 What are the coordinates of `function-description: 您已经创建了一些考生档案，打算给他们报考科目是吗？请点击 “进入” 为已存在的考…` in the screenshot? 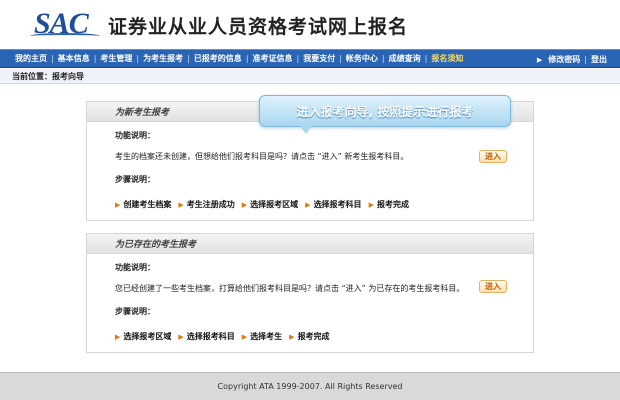 It's located at (290, 288).